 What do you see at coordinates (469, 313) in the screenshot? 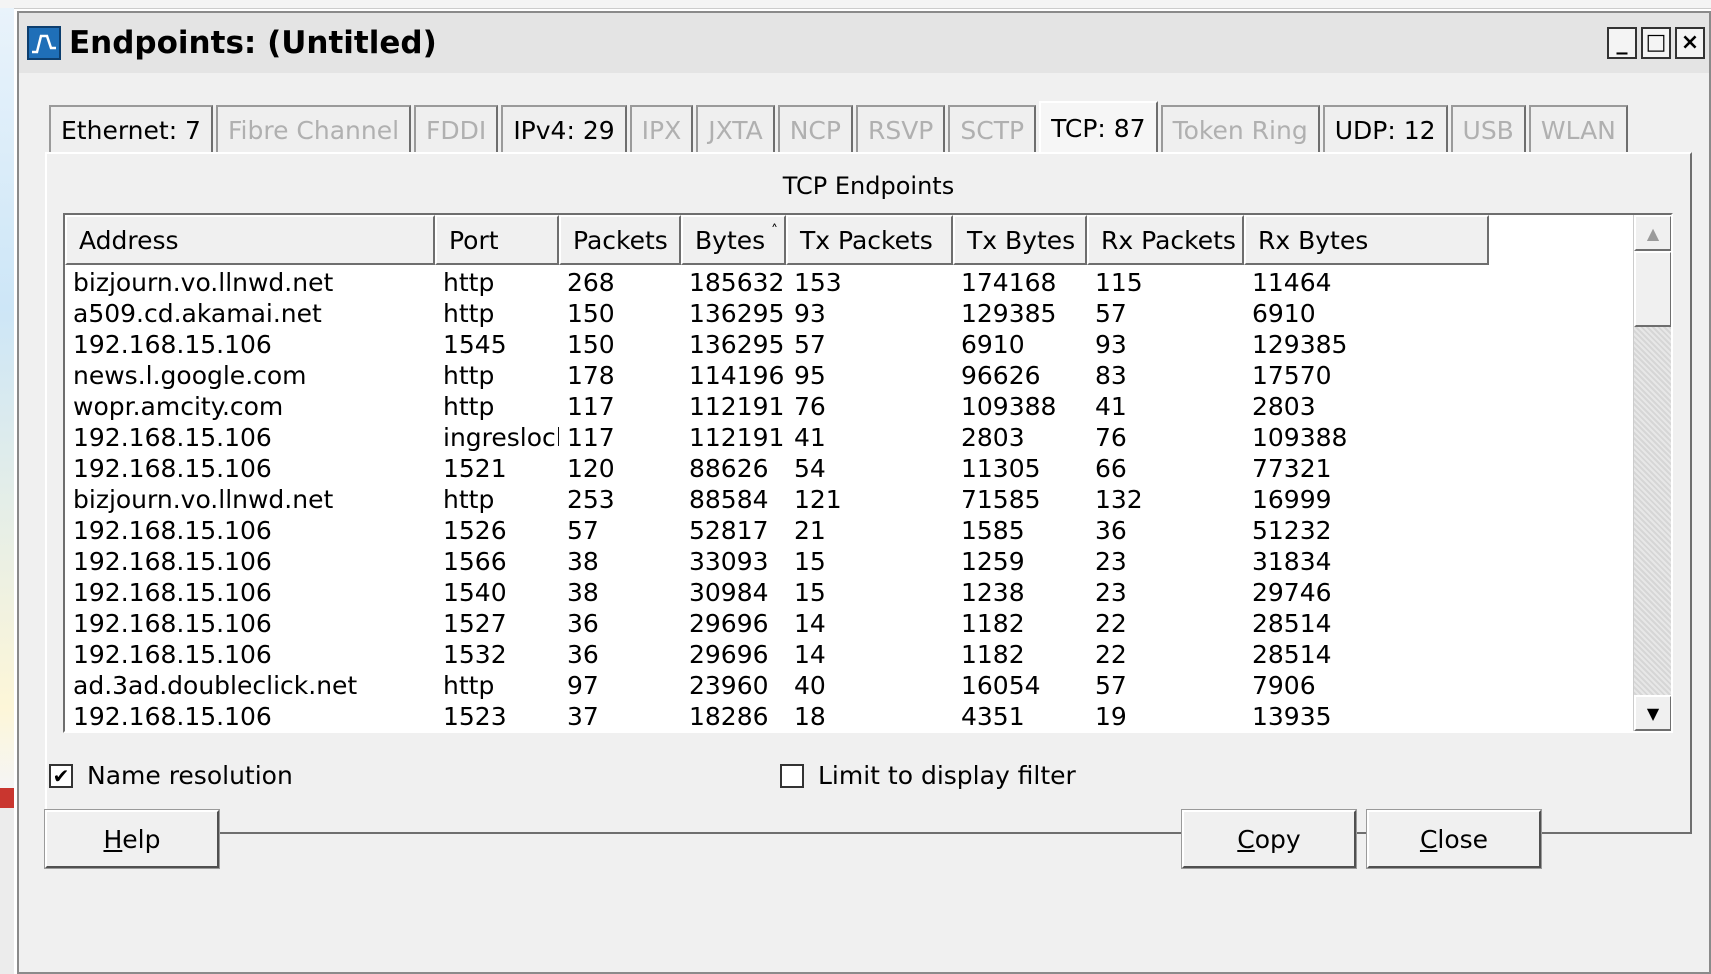
I see `cell-port: http` at bounding box center [469, 313].